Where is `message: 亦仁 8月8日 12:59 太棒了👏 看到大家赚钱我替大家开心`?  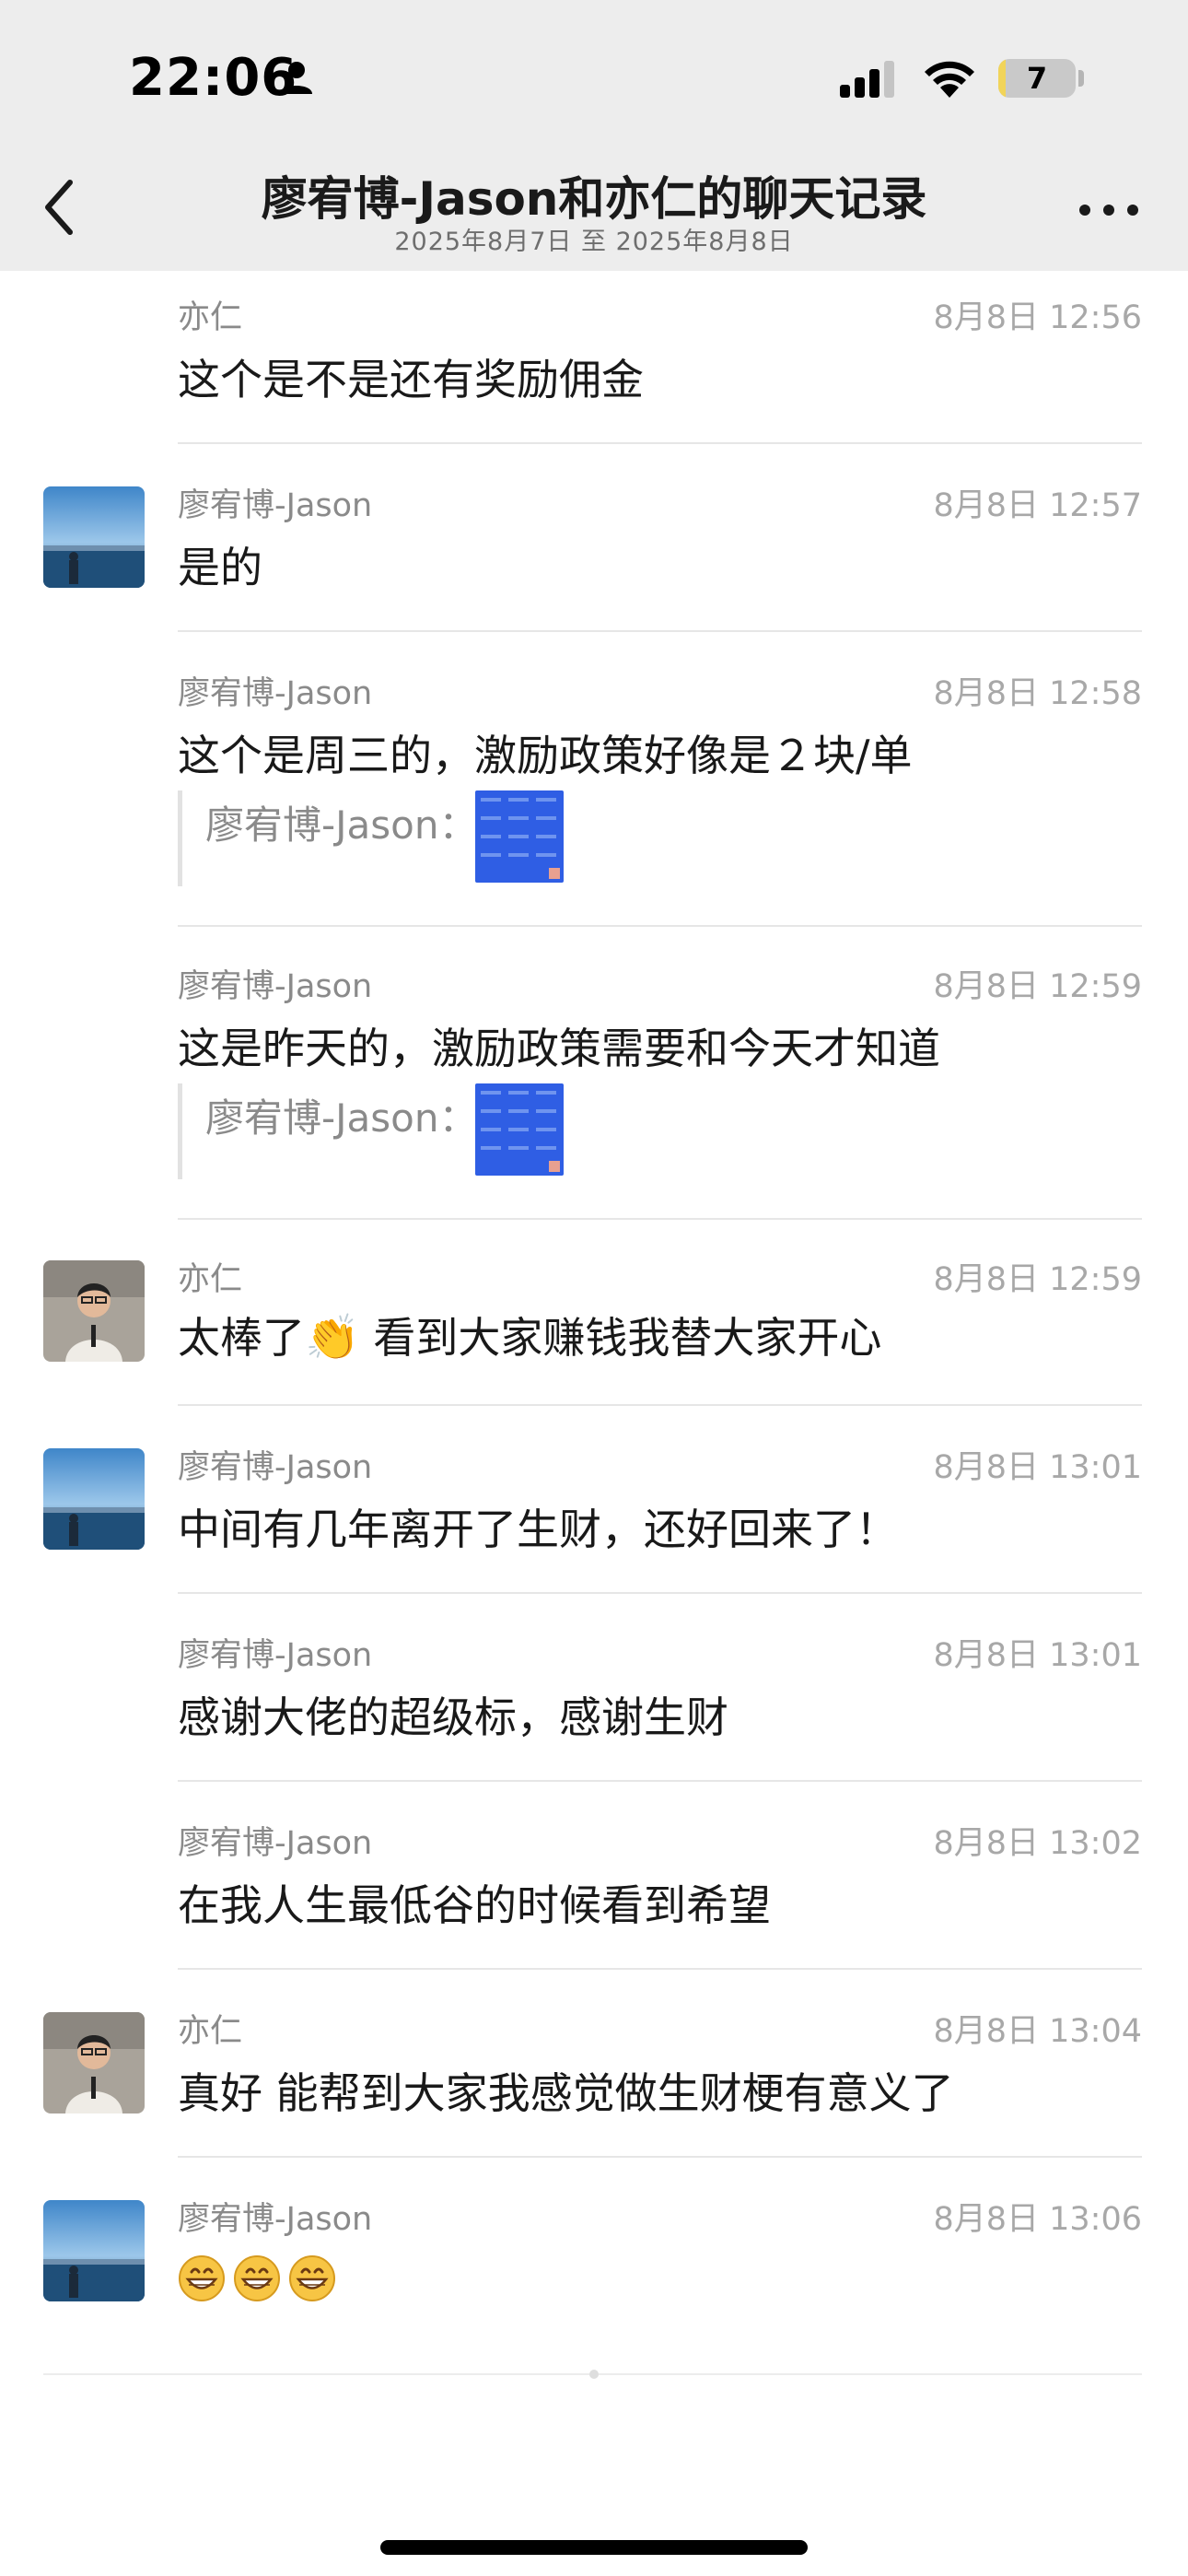
message: 亦仁 8月8日 12:59 太棒了👏 看到大家赚钱我替大家开心 is located at coordinates (594, 1329).